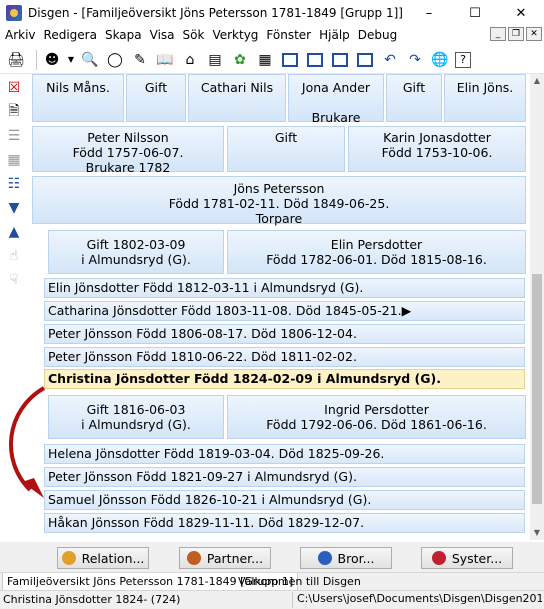  What do you see at coordinates (14, 208) in the screenshot?
I see `ancestor-tree-icon: ▼` at bounding box center [14, 208].